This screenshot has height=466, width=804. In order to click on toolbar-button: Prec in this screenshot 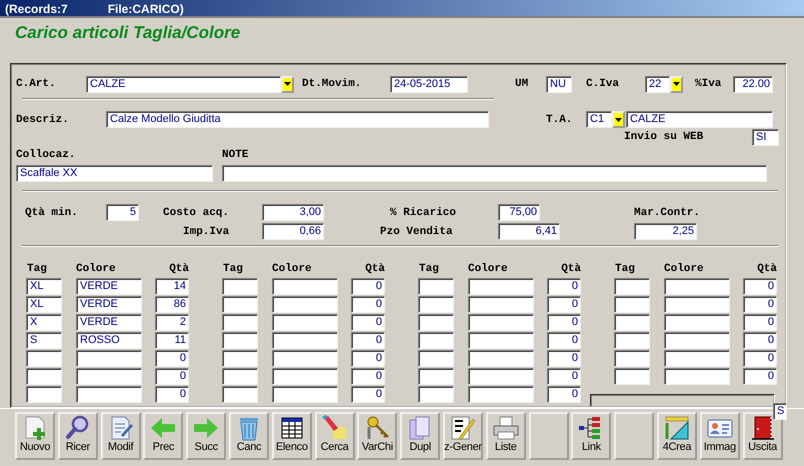, I will do `click(163, 436)`.